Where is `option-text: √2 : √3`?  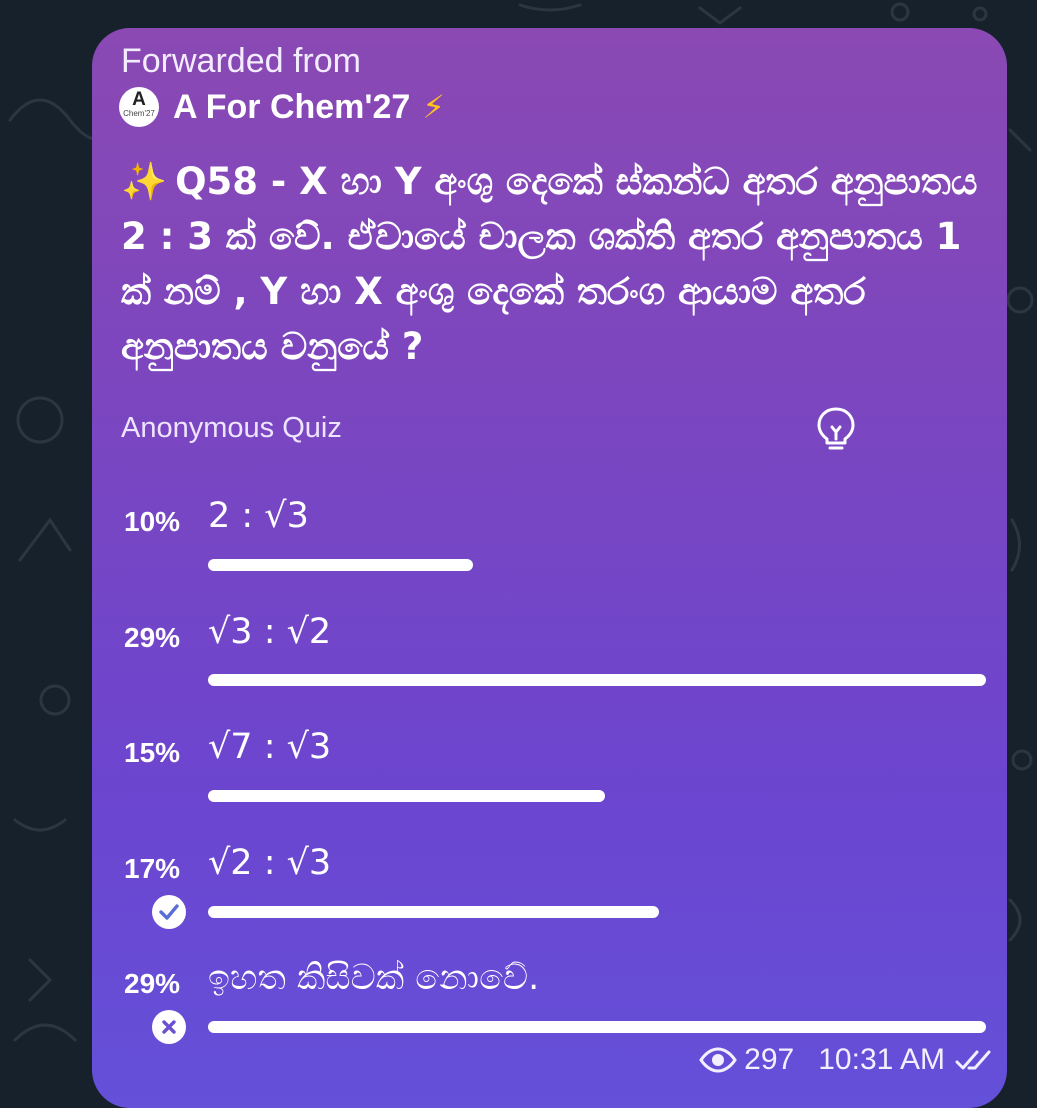 option-text: √2 : √3 is located at coordinates (270, 863).